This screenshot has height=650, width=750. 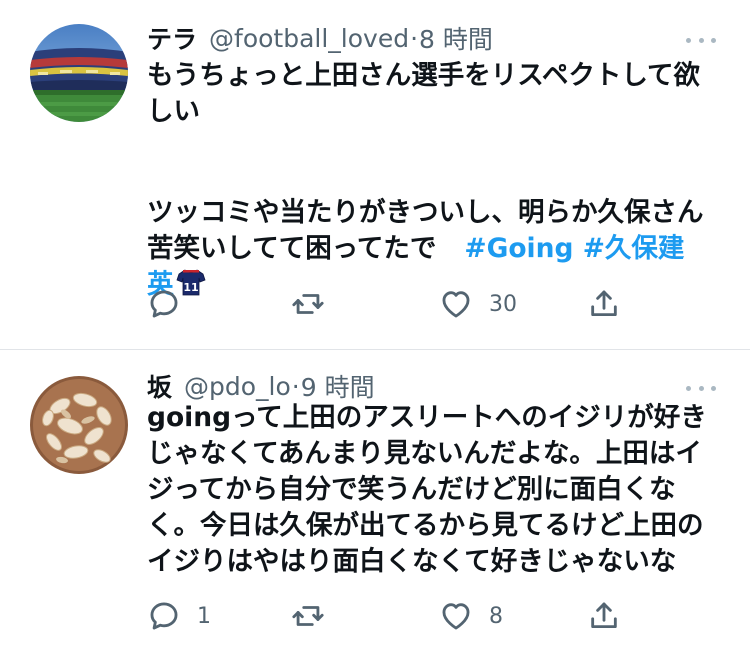 What do you see at coordinates (437, 162) in the screenshot?
I see `tweet-text-line` at bounding box center [437, 162].